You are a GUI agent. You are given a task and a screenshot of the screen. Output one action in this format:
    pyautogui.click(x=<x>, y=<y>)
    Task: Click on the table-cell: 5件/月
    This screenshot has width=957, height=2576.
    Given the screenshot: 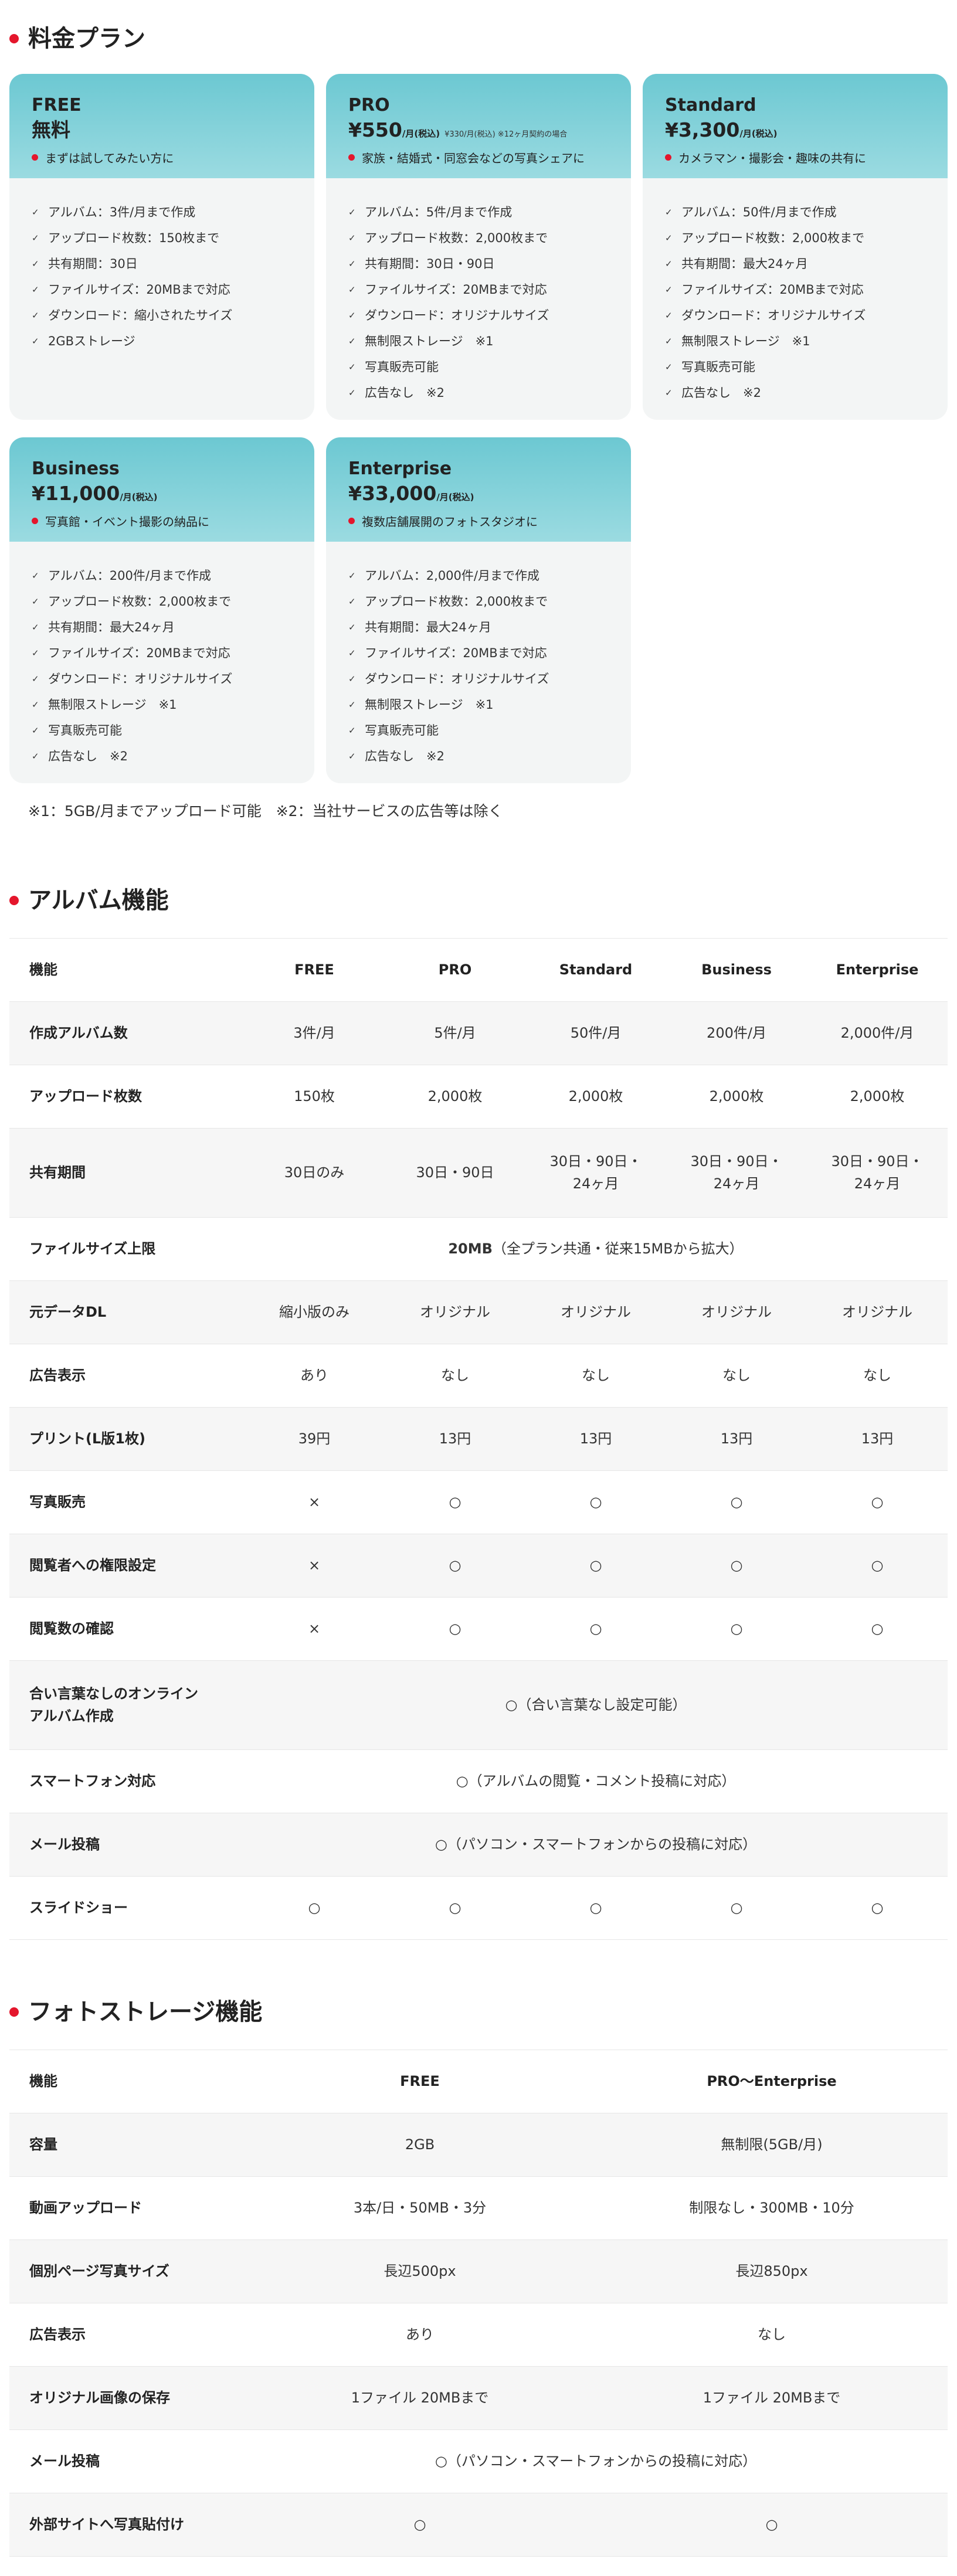 What is the action you would take?
    pyautogui.click(x=455, y=1033)
    